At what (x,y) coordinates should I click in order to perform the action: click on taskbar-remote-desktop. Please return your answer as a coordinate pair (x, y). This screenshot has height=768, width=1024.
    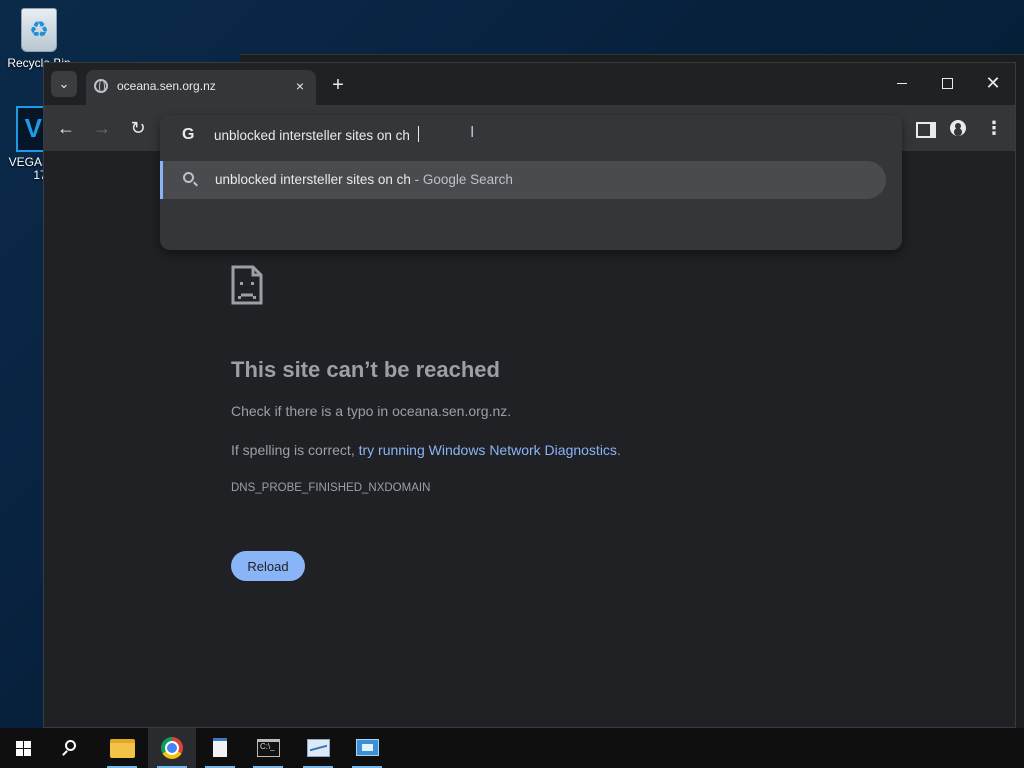
    Looking at the image, I should click on (367, 748).